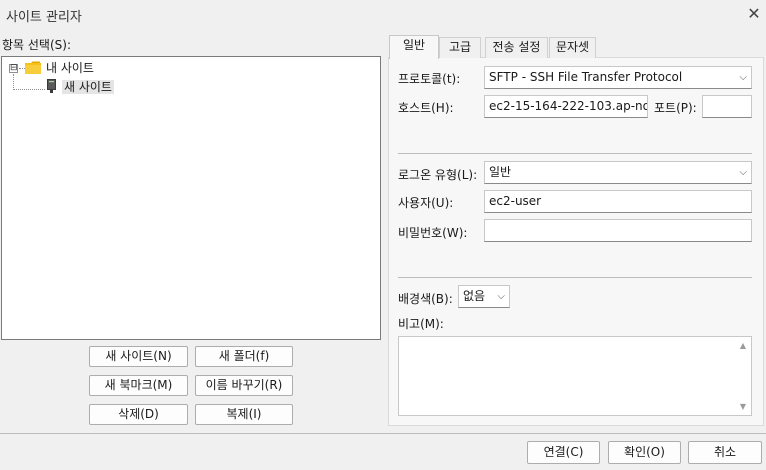 The image size is (766, 470). I want to click on password-input, so click(618, 230).